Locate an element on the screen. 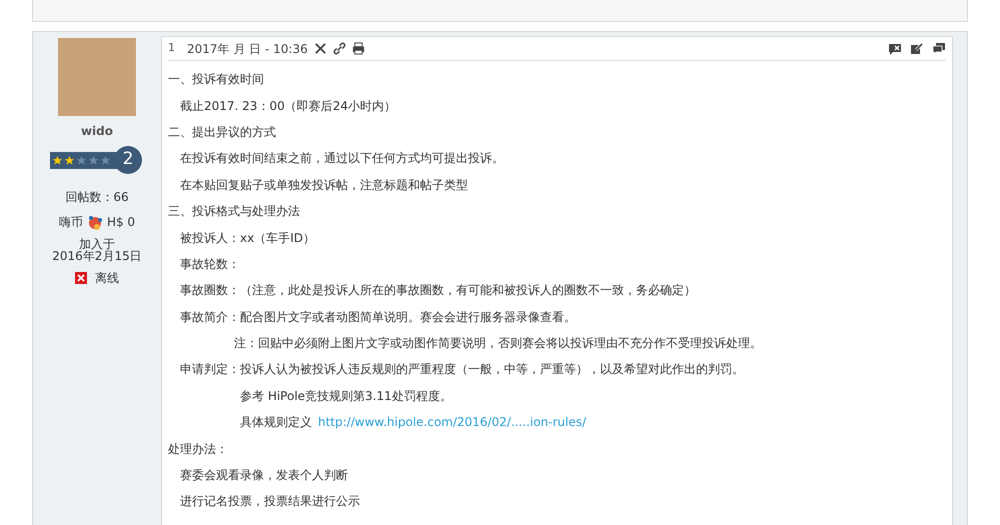  post-text: 截止2017. 23：00（即赛后24小时内） is located at coordinates (288, 106).